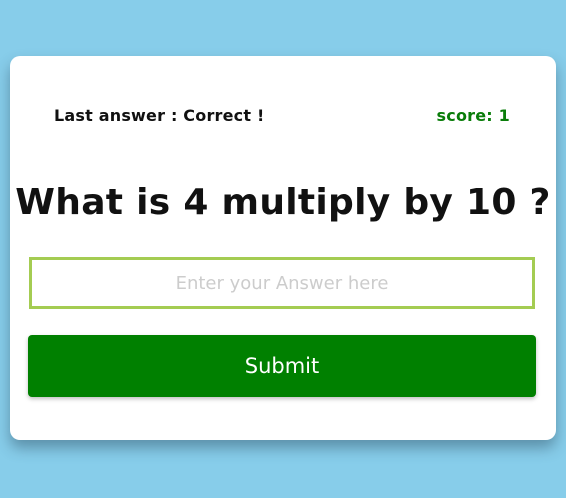 This screenshot has height=498, width=566. I want to click on last-answer-status: Last answer : Correct !, so click(159, 115).